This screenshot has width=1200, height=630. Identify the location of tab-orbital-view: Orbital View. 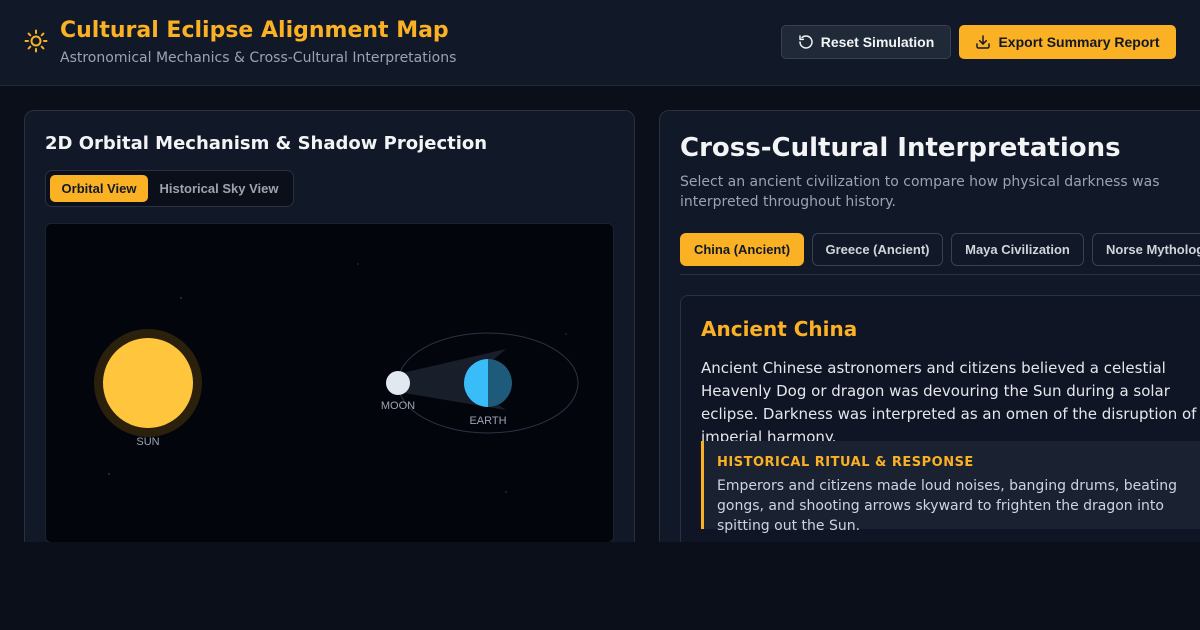
(99, 188).